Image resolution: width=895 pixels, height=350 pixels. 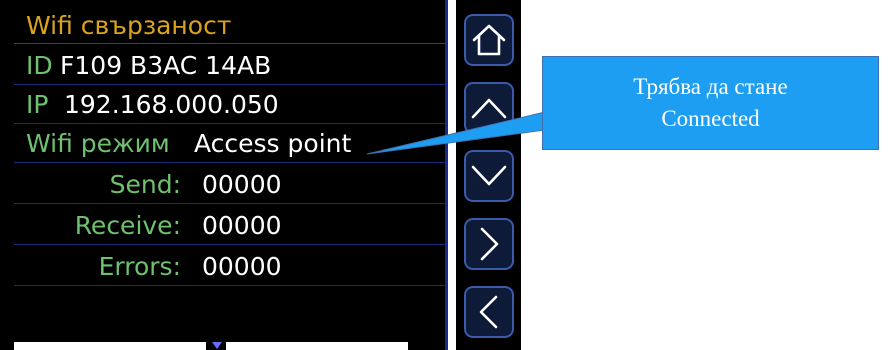 I want to click on callout-line-2: Connected, so click(x=710, y=118).